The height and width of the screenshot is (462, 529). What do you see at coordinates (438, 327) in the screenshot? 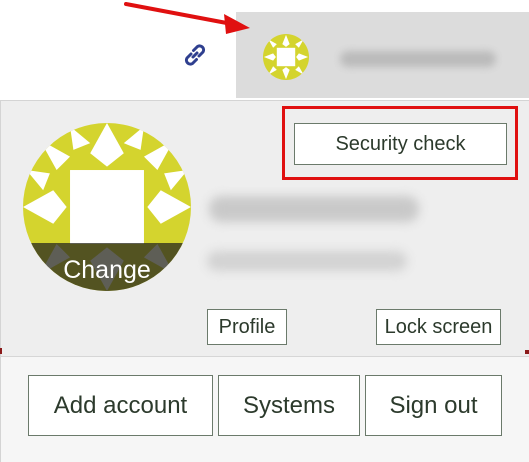
I see `lock-screen-button: Lock screen` at bounding box center [438, 327].